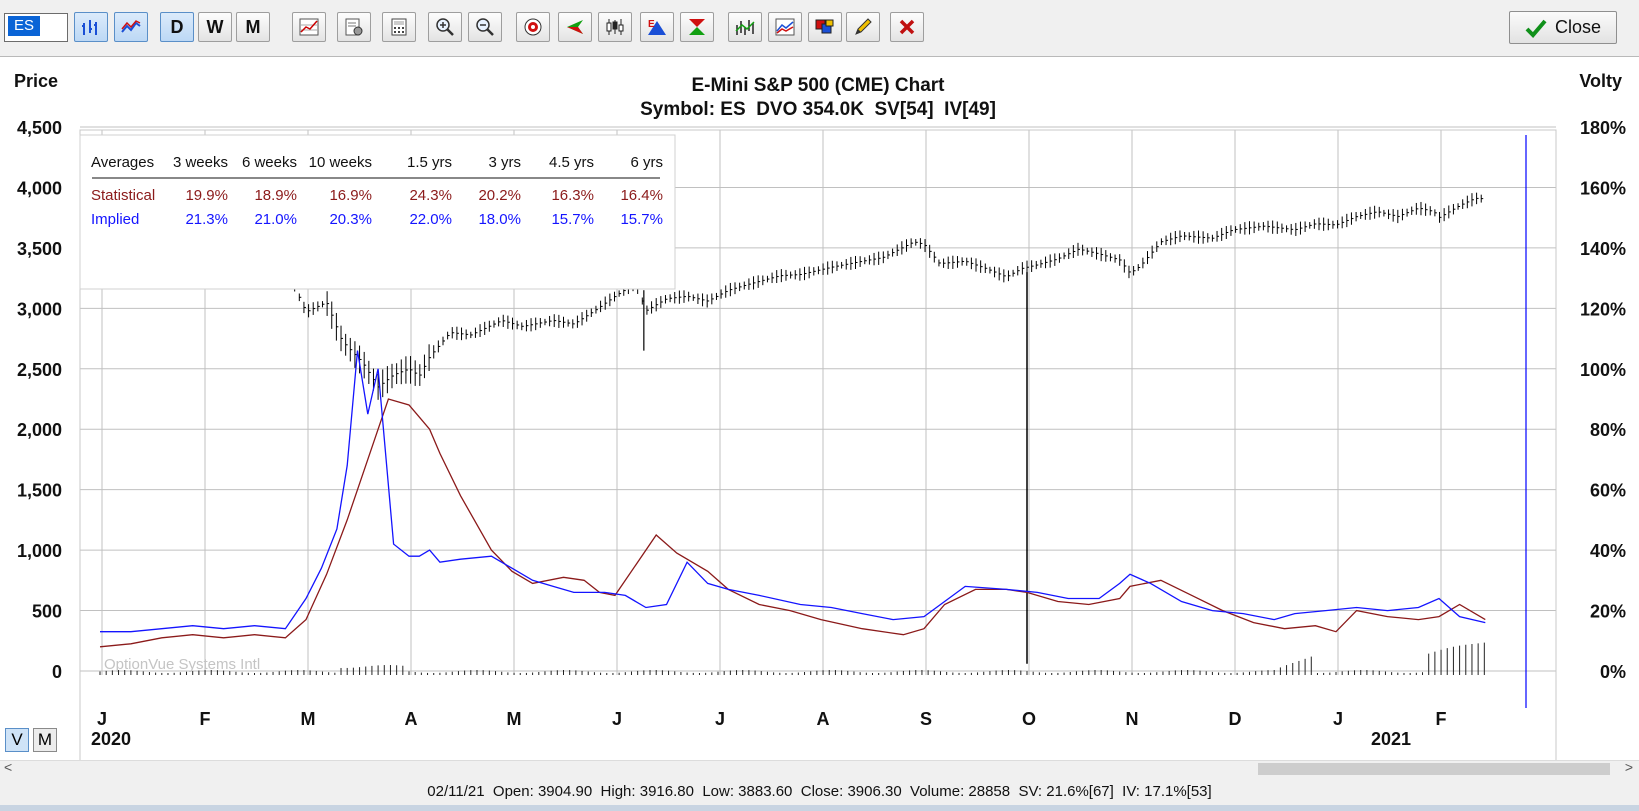 Image resolution: width=1639 pixels, height=811 pixels. What do you see at coordinates (111, 739) in the screenshot?
I see `year-label-start: 2020` at bounding box center [111, 739].